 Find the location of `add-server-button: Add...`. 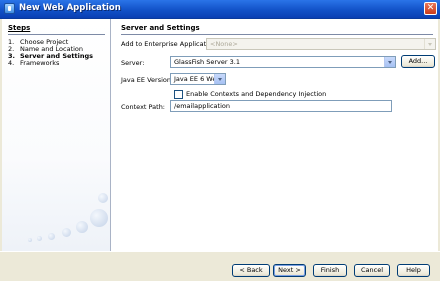

add-server-button: Add... is located at coordinates (418, 61).